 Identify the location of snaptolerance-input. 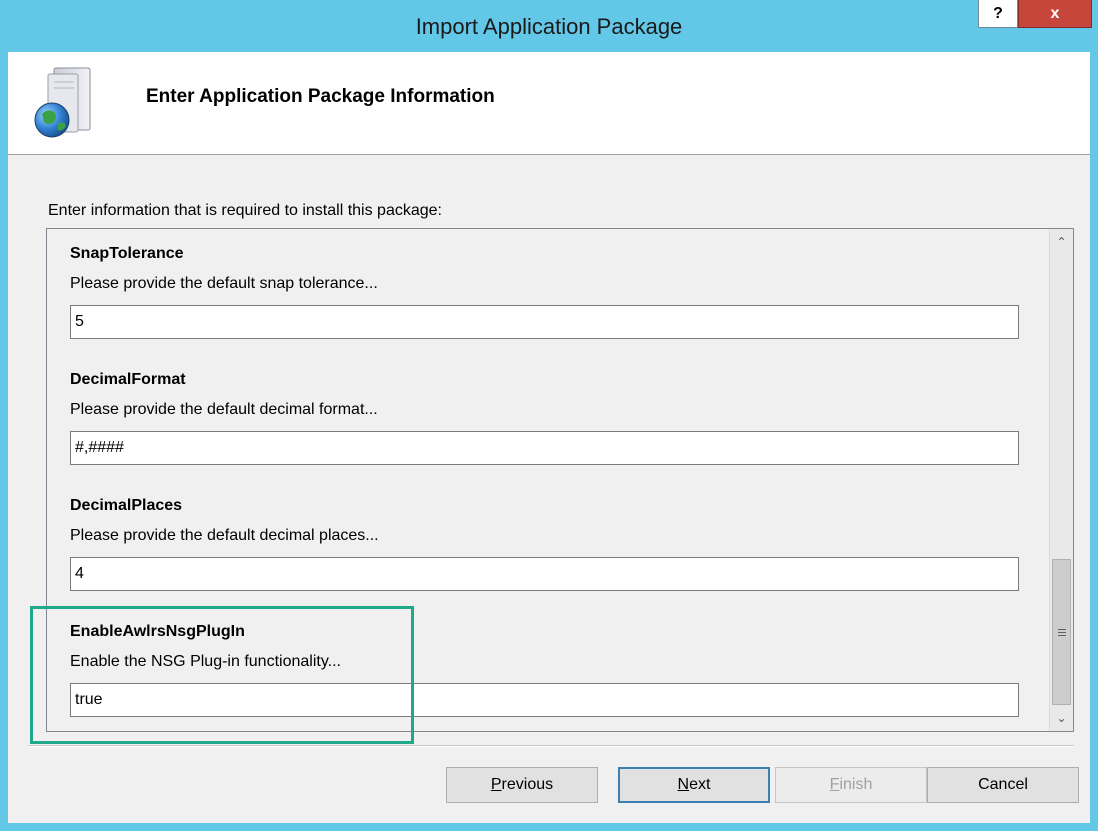
(544, 322).